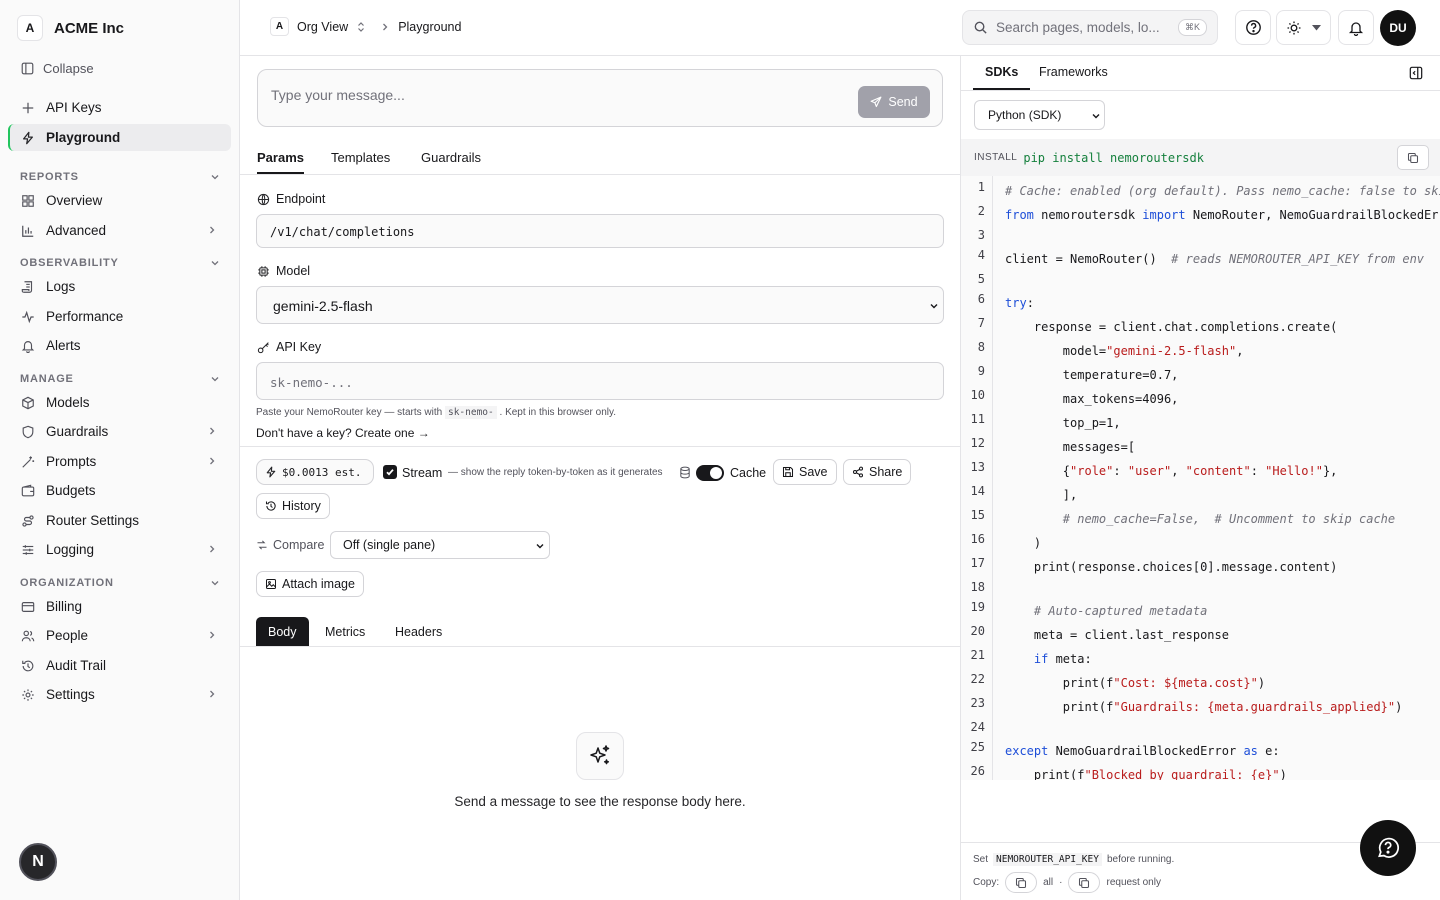 Image resolution: width=1440 pixels, height=900 pixels. Describe the element at coordinates (289, 347) in the screenshot. I see `api-key-label: API Key` at that location.